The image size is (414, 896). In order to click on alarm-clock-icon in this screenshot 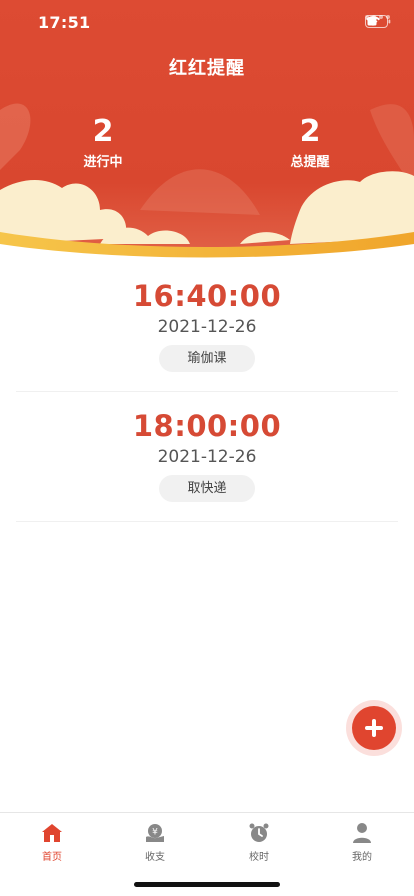, I will do `click(259, 832)`.